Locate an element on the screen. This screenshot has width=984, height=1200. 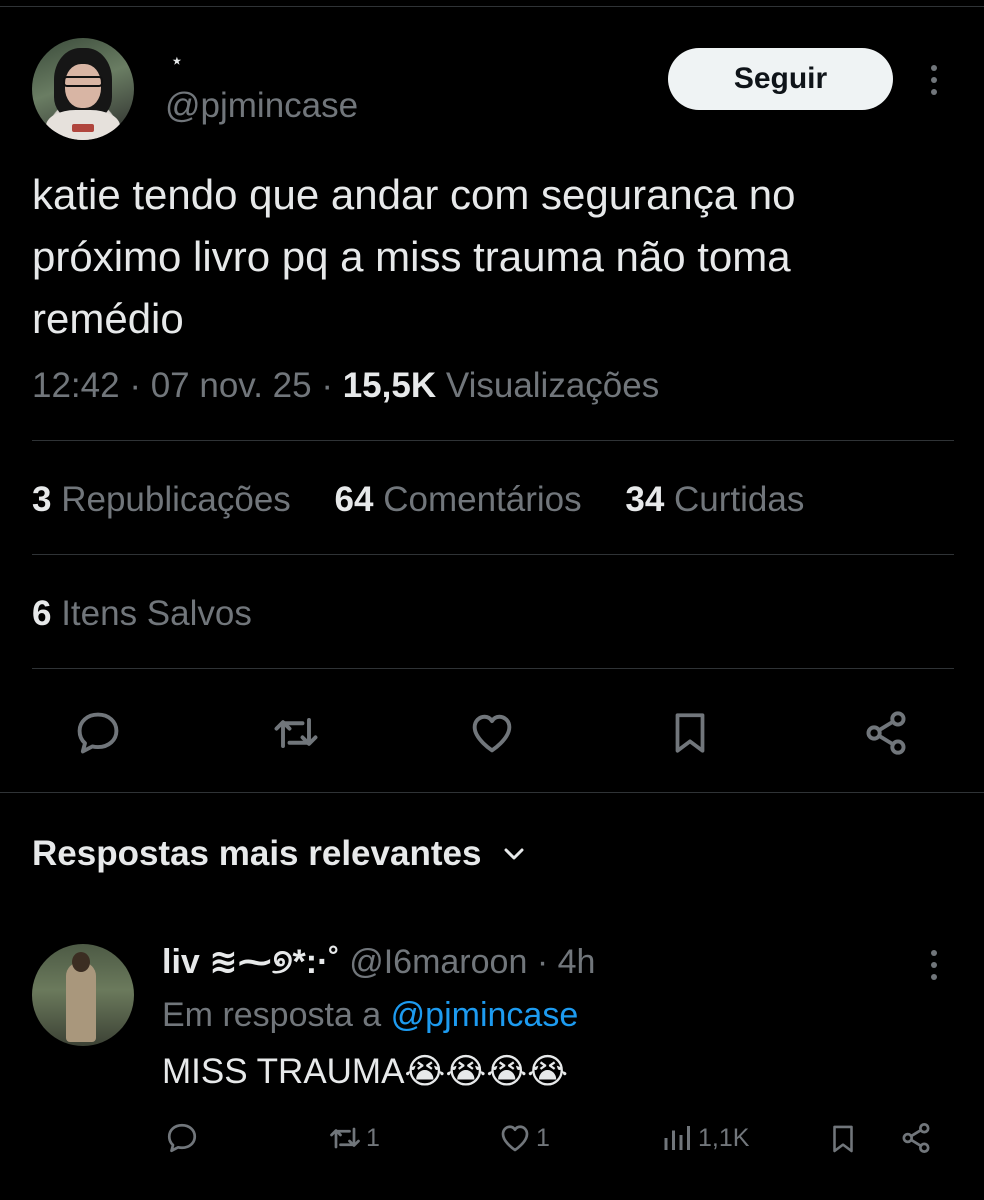
reply-time: · 4h is located at coordinates (566, 962).